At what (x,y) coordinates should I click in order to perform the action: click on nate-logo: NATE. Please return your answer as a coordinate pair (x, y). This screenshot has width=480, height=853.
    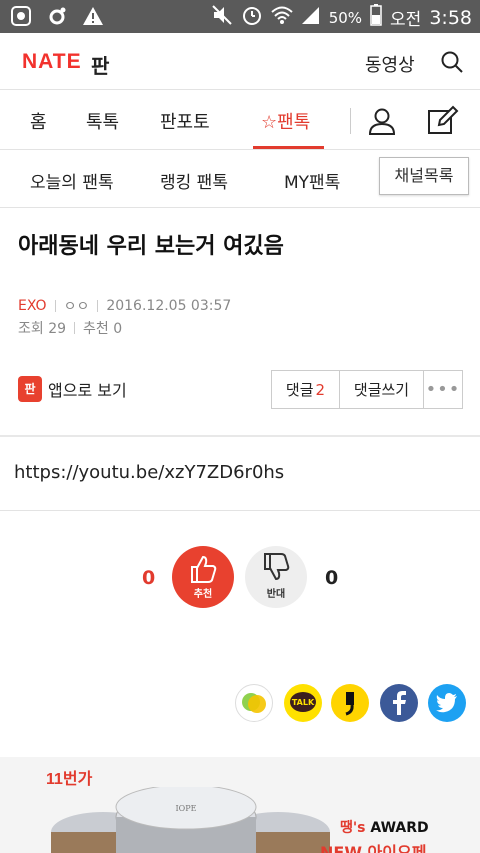
    Looking at the image, I should click on (52, 62).